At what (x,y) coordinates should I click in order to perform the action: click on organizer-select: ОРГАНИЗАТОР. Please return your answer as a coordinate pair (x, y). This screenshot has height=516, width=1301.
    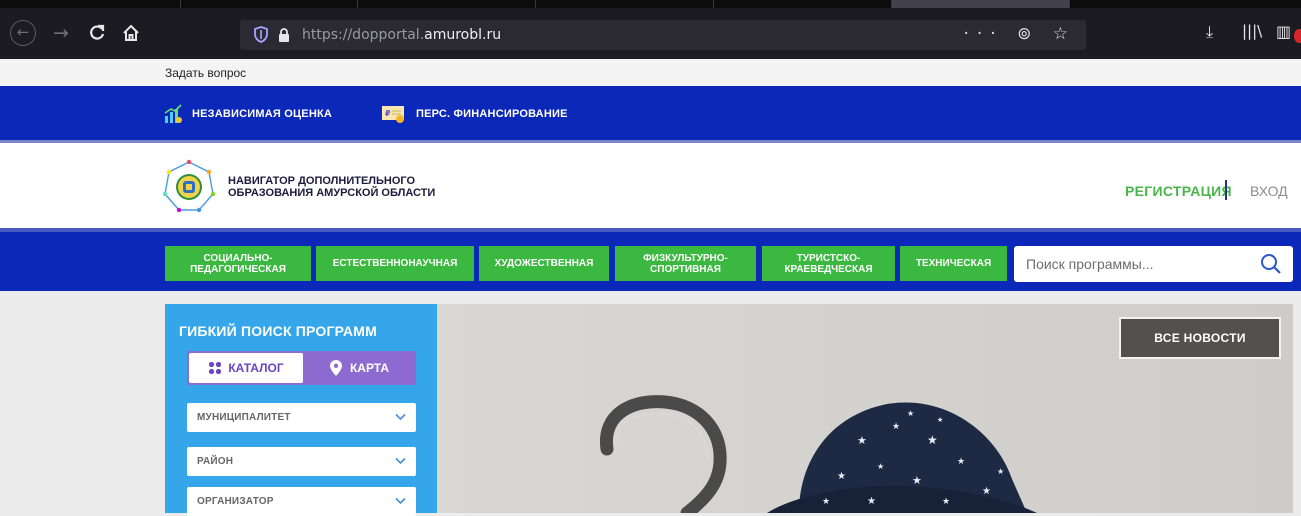
    Looking at the image, I should click on (301, 501).